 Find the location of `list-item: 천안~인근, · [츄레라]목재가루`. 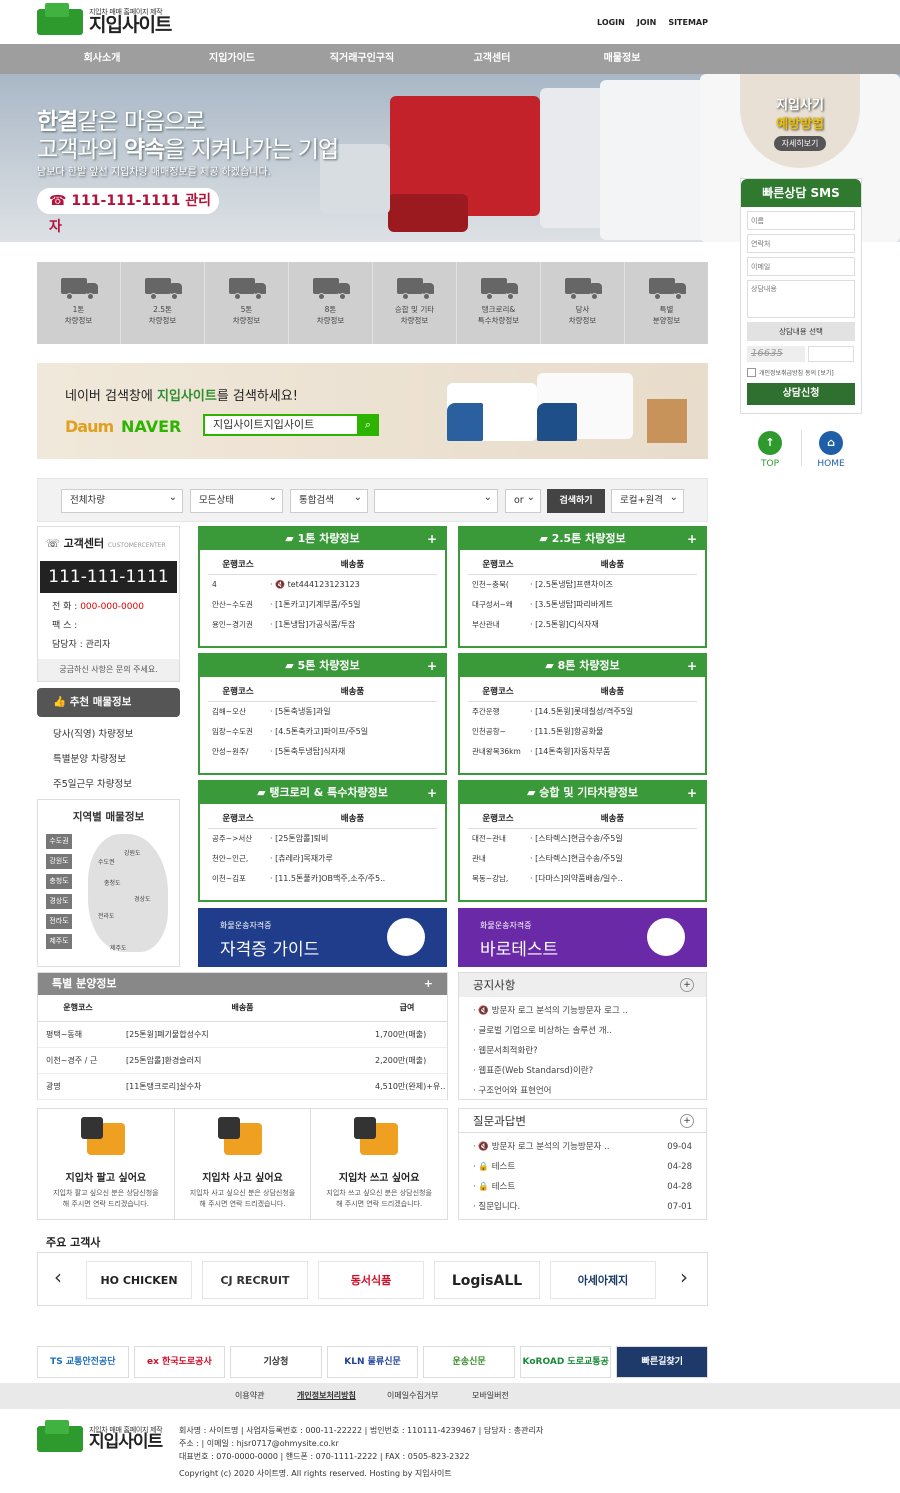

list-item: 천안~인근, · [츄레라]목재가루 is located at coordinates (322, 859).